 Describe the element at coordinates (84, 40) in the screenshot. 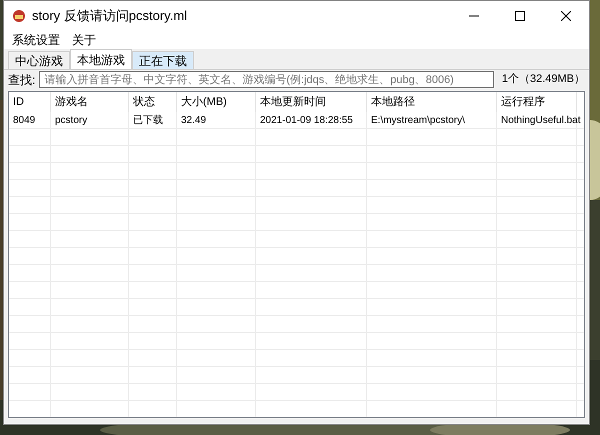

I see `menu-item: 关于` at that location.